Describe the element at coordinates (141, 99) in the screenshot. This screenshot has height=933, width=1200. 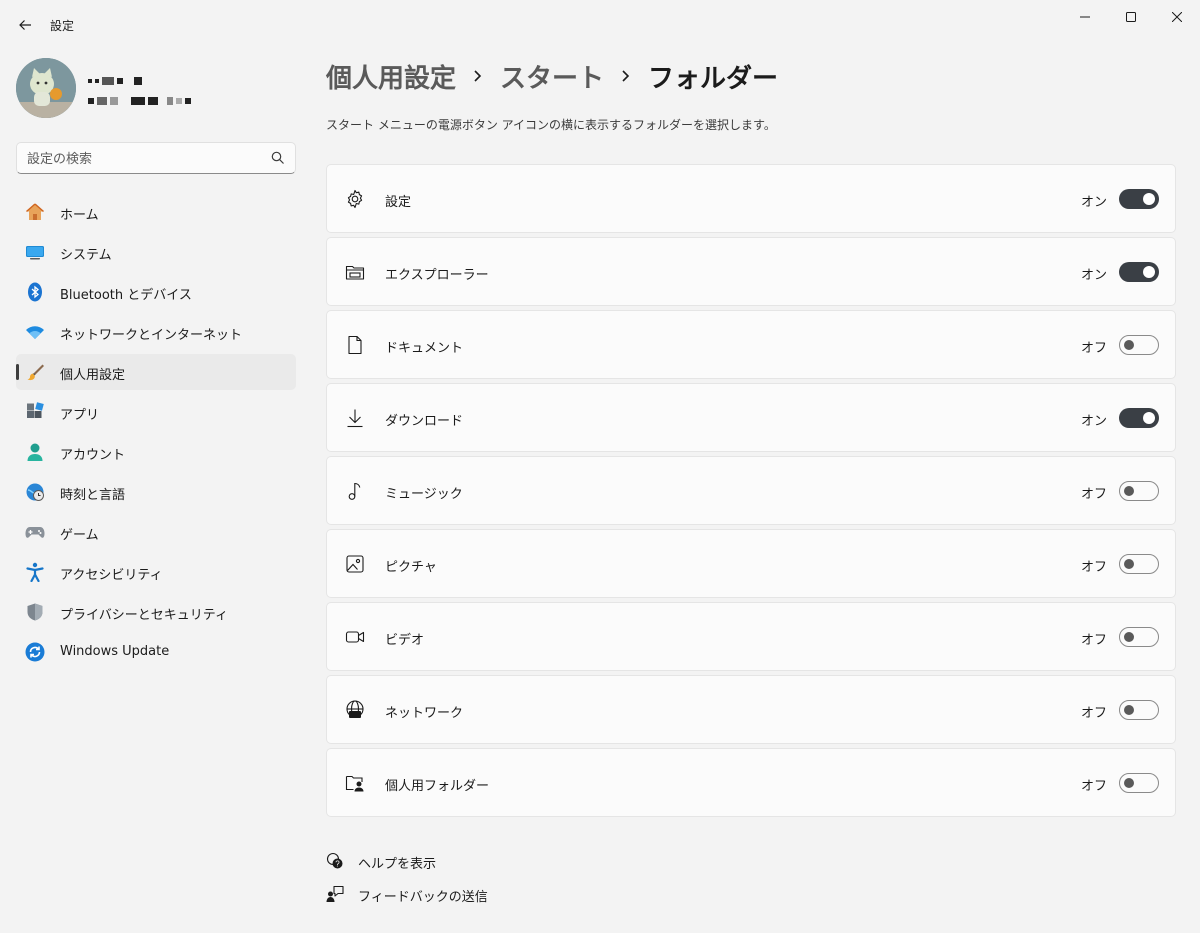
I see `user-email-redacted` at that location.